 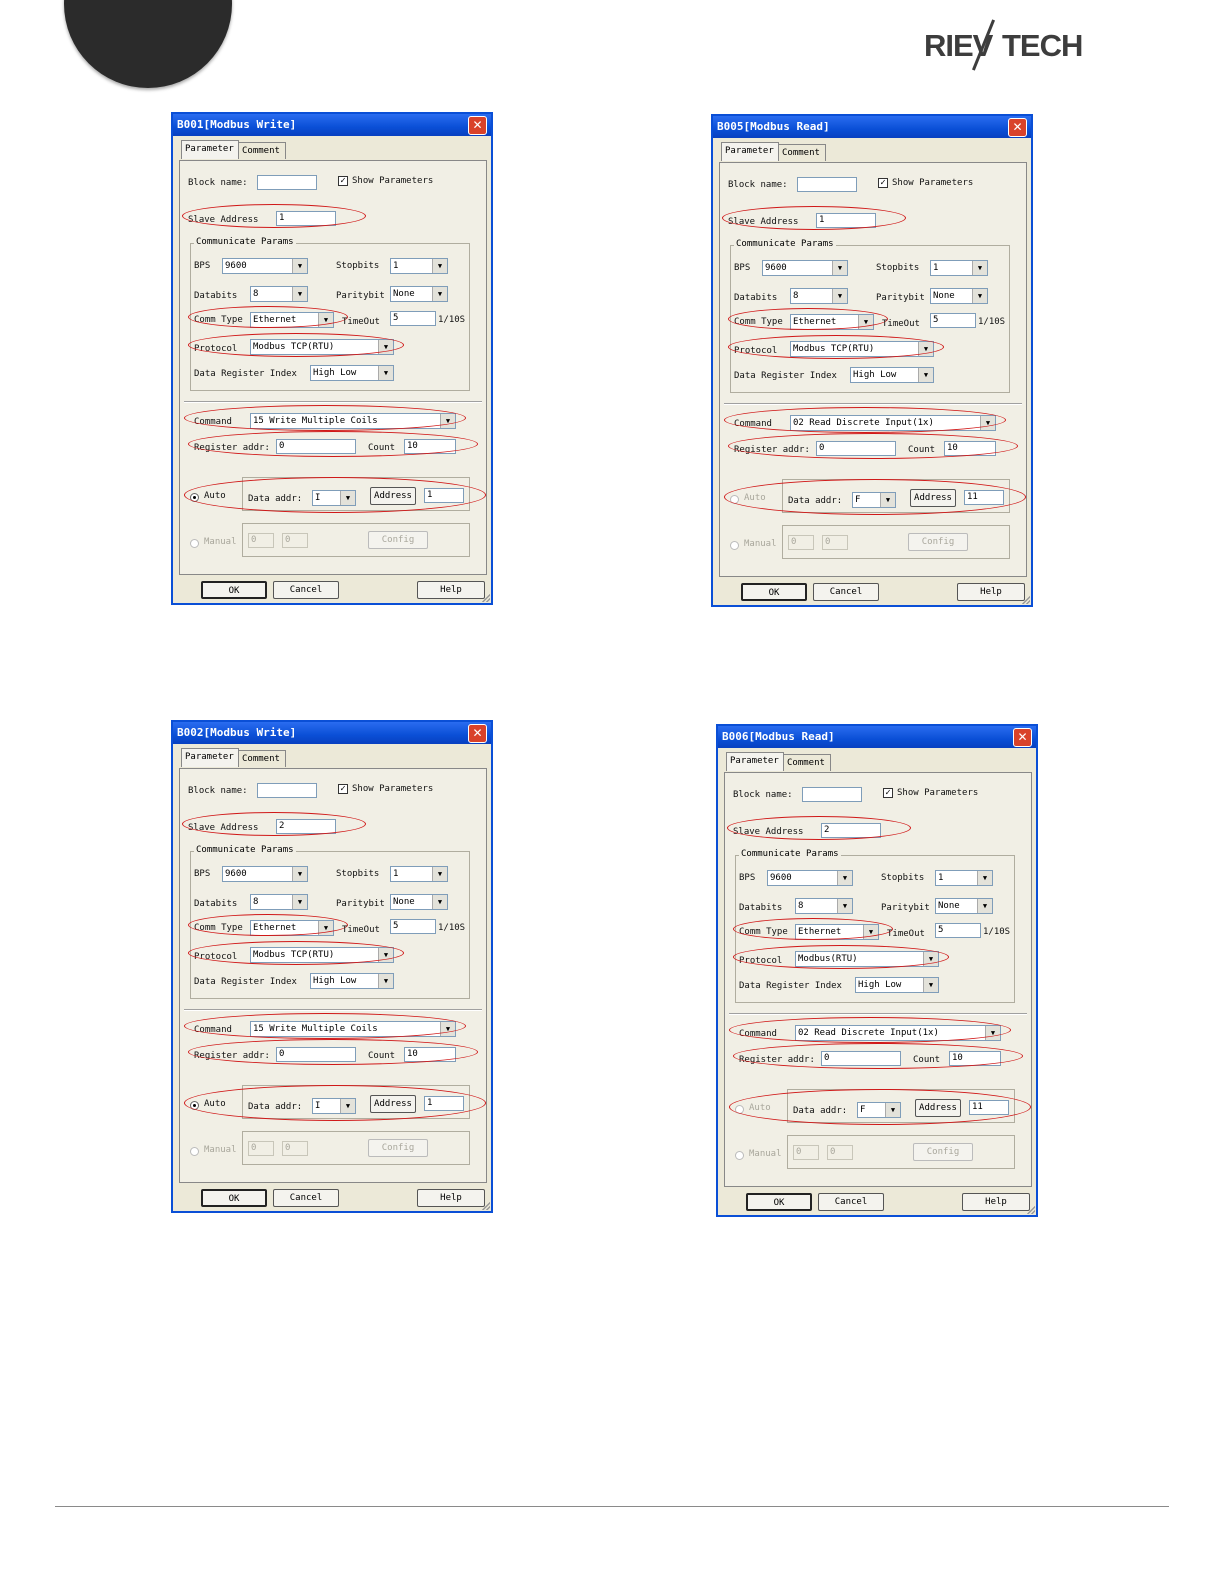 What do you see at coordinates (332, 125) in the screenshot?
I see `dialog-titlebar: B001[Modbus Write] ✕` at bounding box center [332, 125].